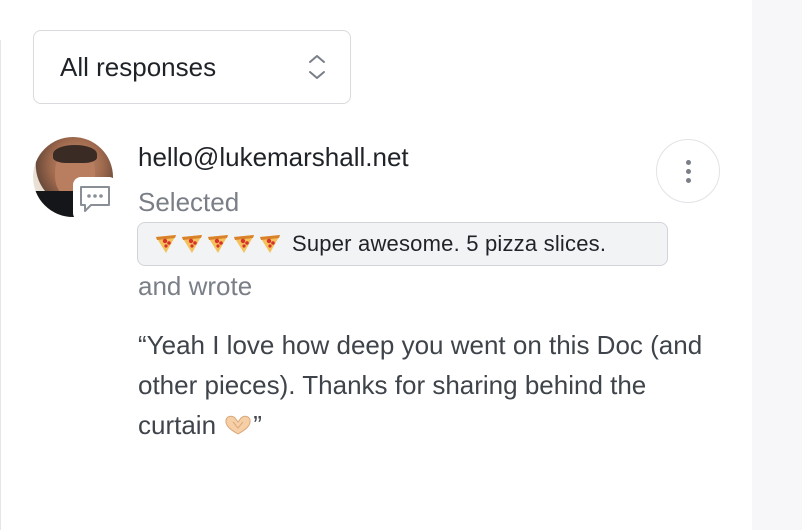 Image resolution: width=802 pixels, height=530 pixels. What do you see at coordinates (0, 285) in the screenshot?
I see `left-divider` at bounding box center [0, 285].